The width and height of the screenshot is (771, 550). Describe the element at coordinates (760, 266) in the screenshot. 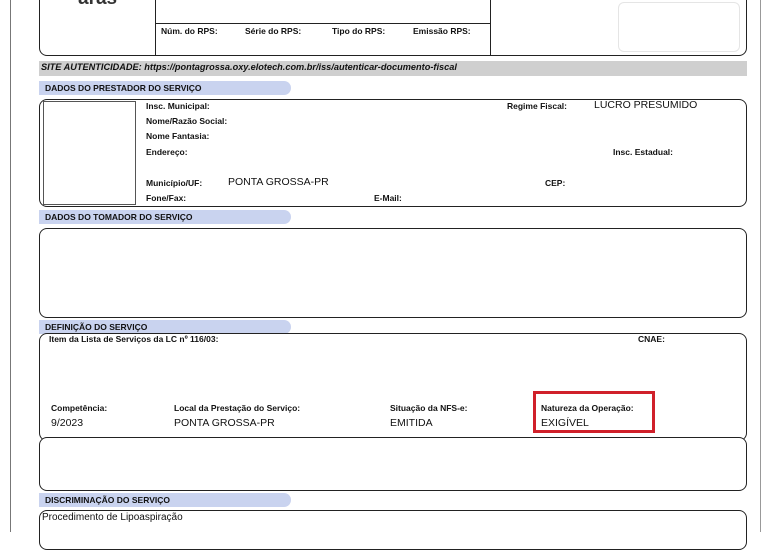

I see `page-right-edge` at that location.